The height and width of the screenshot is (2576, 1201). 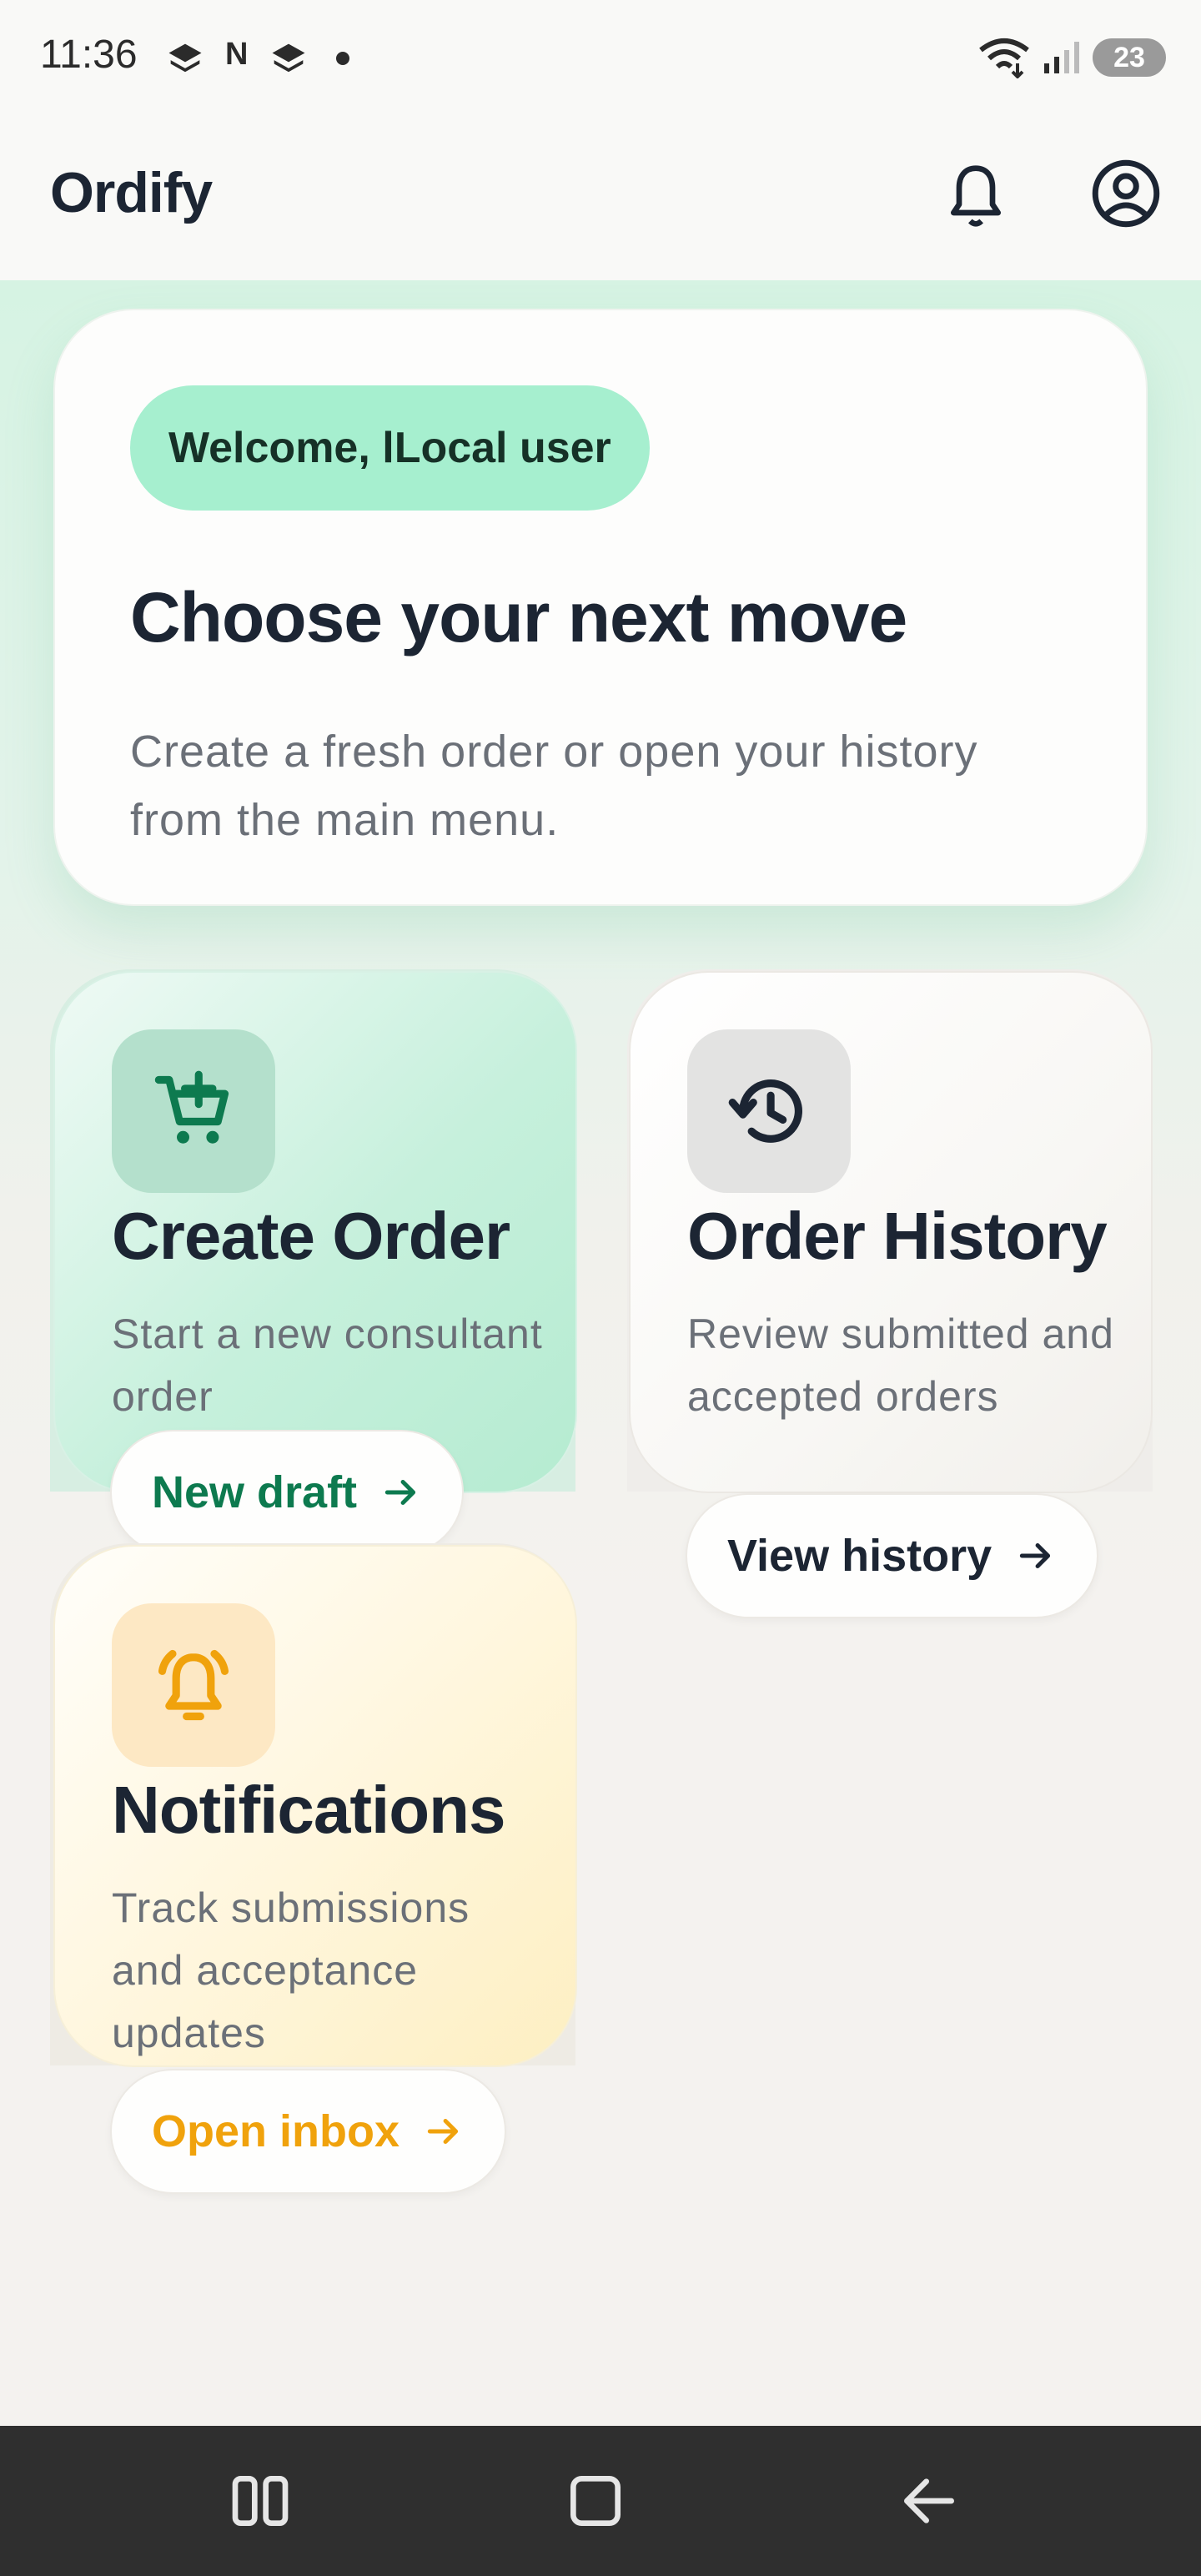 What do you see at coordinates (291, 1970) in the screenshot?
I see `notifications-description: Track submissions and acceptance updates` at bounding box center [291, 1970].